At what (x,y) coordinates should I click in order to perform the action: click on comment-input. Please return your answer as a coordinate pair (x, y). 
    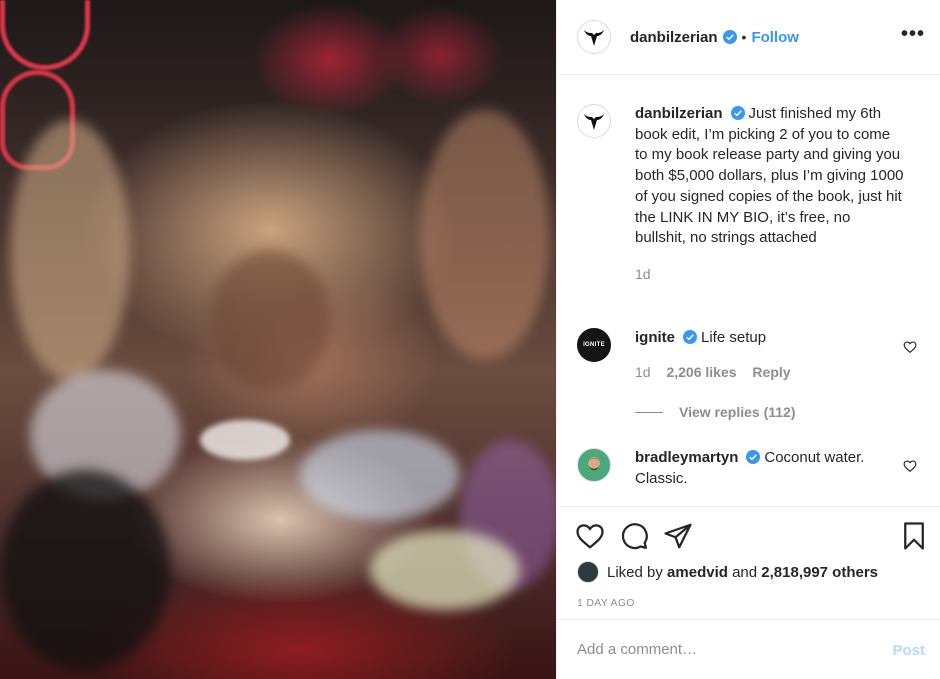
    Looking at the image, I should click on (727, 649).